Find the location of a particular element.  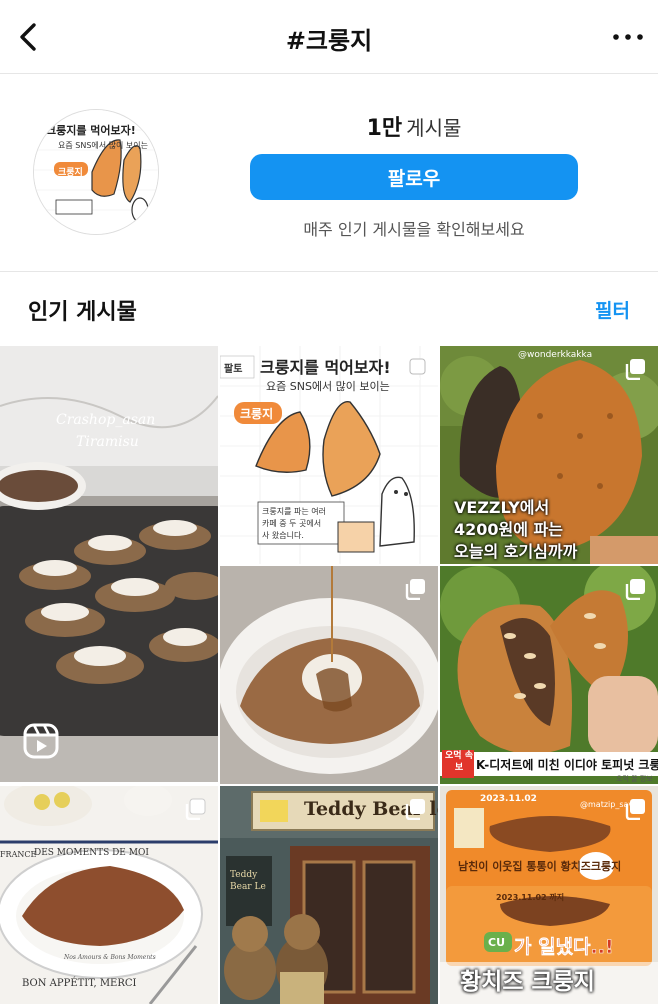

post-caption-line: Crashop_asan is located at coordinates (106, 420).